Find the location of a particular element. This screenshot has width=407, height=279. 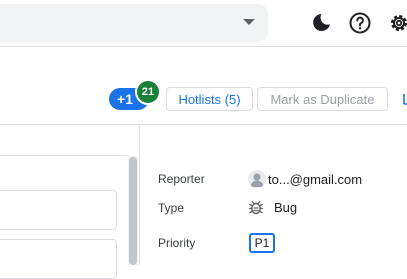

settings-gear-icon is located at coordinates (397, 23).